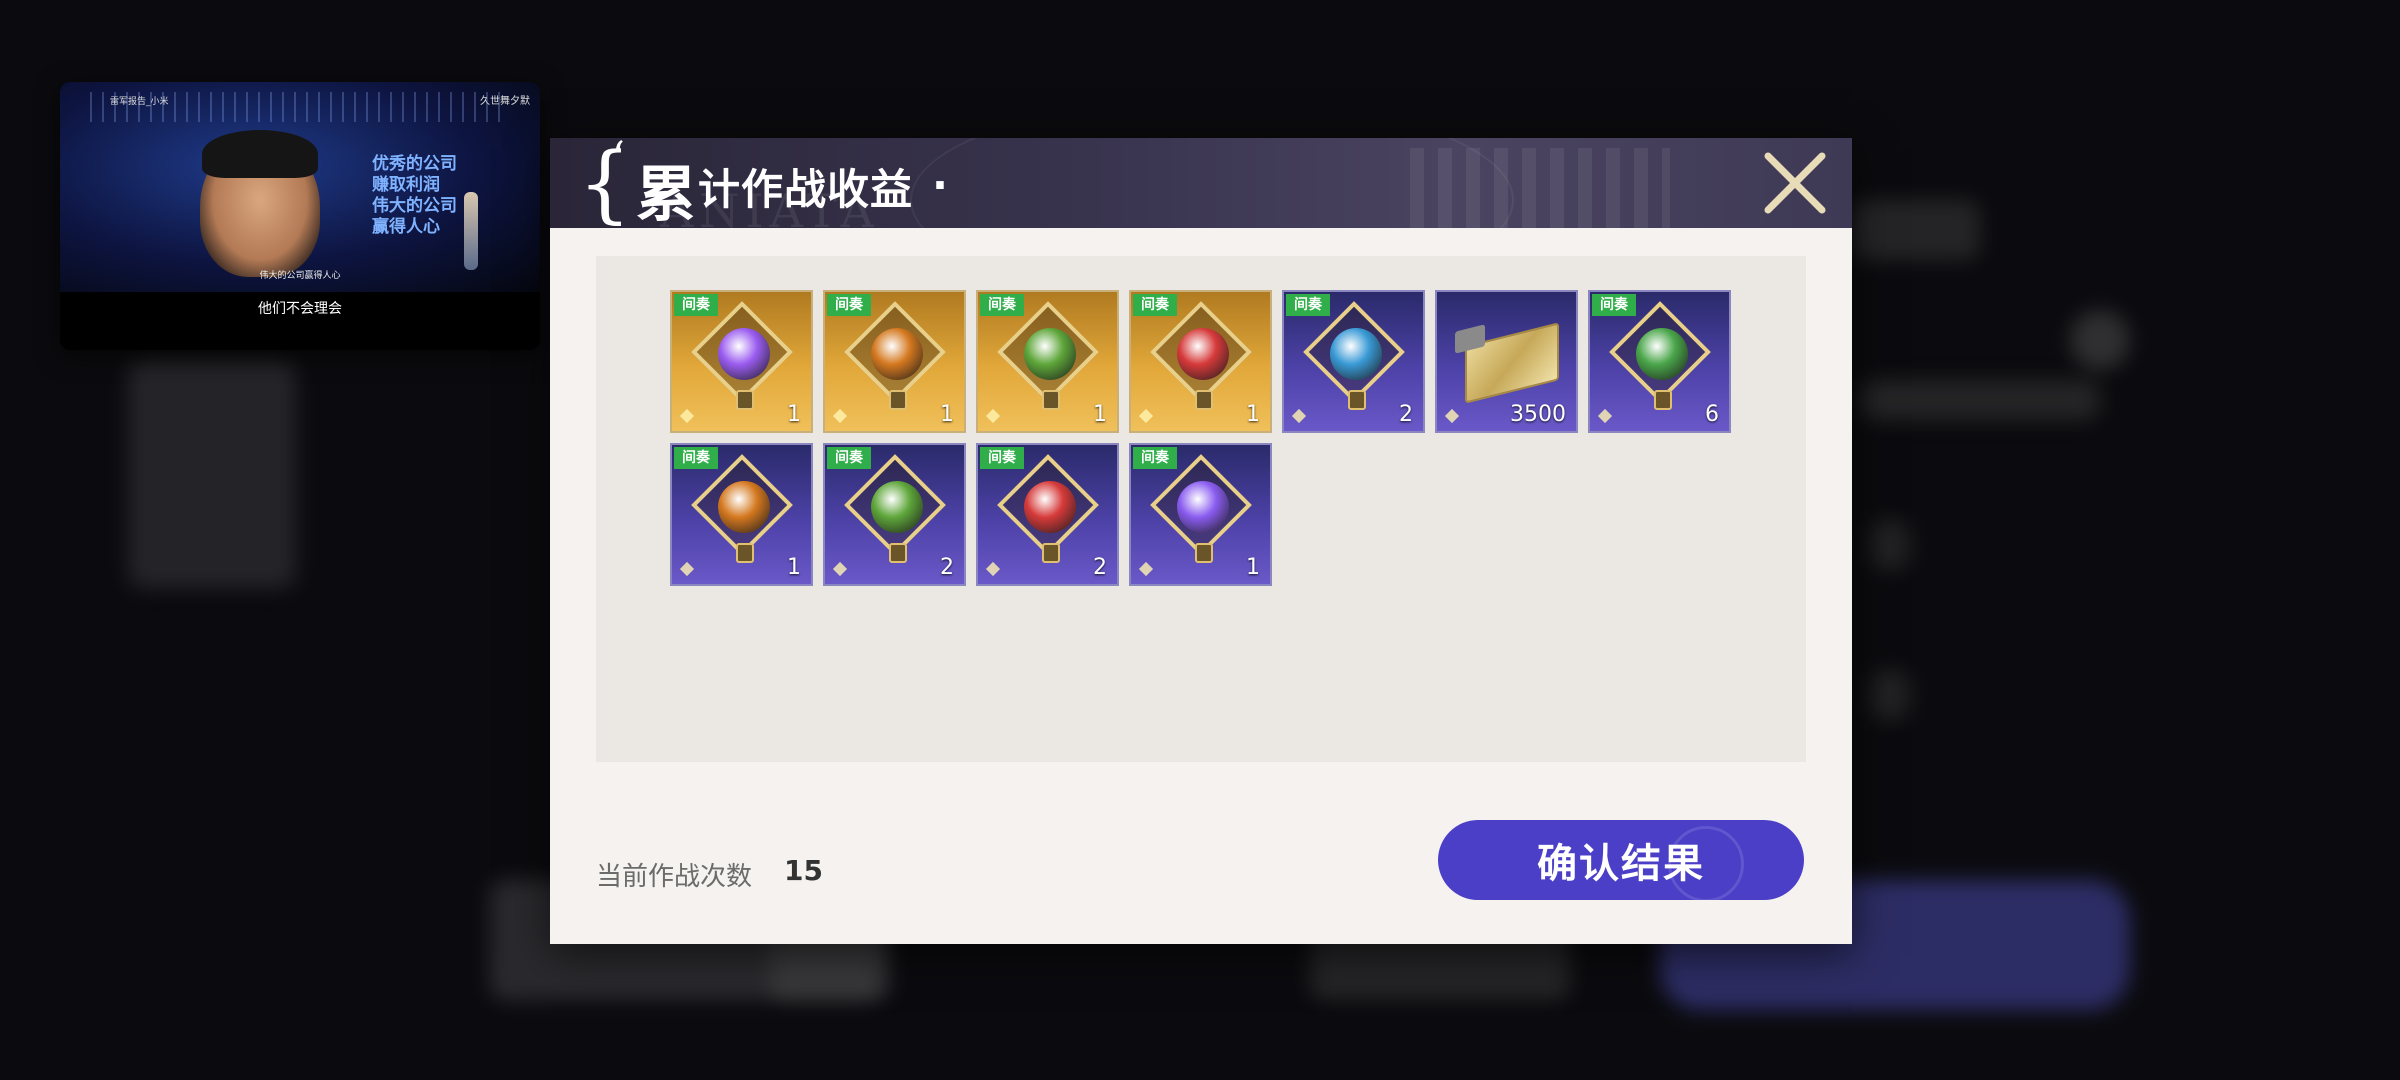 The height and width of the screenshot is (1080, 2400). I want to click on video-tag-right: 久世舞夕默, so click(505, 101).